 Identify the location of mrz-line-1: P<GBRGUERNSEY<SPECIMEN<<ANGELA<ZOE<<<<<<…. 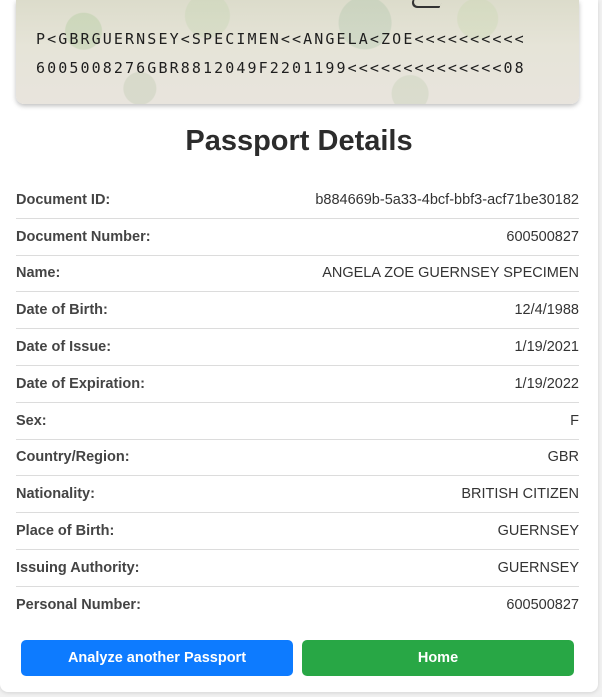
(281, 39).